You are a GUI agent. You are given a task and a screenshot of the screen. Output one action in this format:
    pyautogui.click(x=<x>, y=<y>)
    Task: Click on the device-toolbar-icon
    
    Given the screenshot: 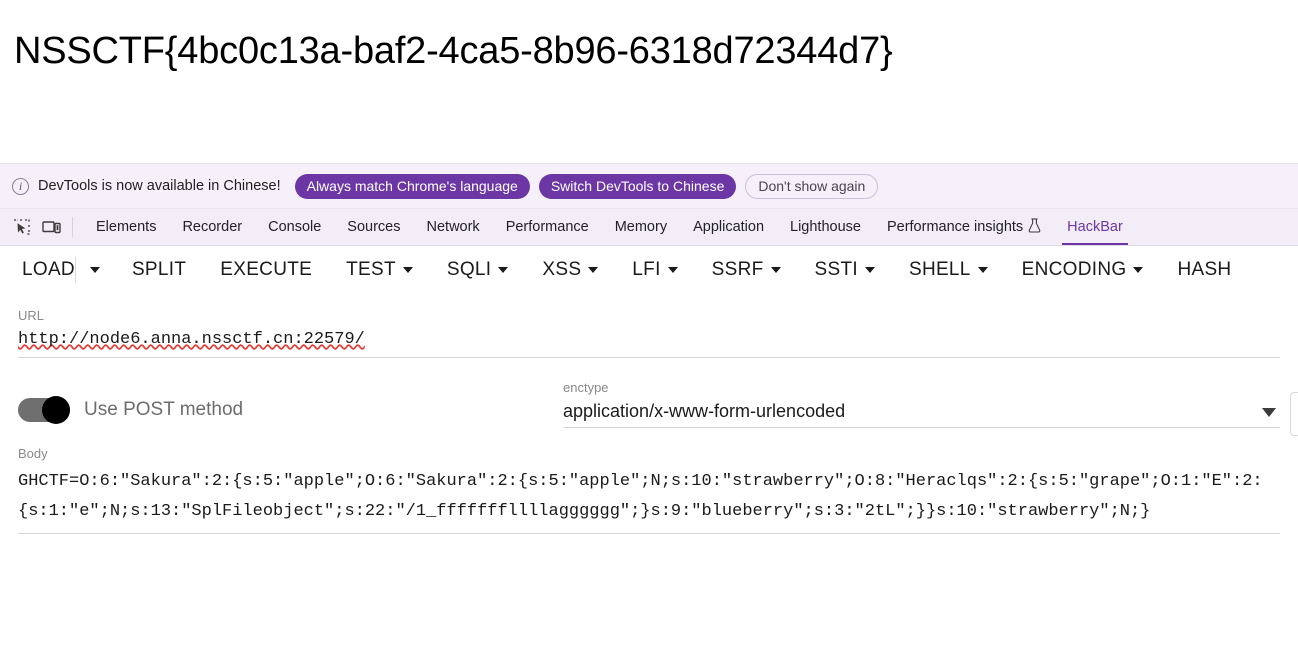 What is the action you would take?
    pyautogui.click(x=51, y=227)
    